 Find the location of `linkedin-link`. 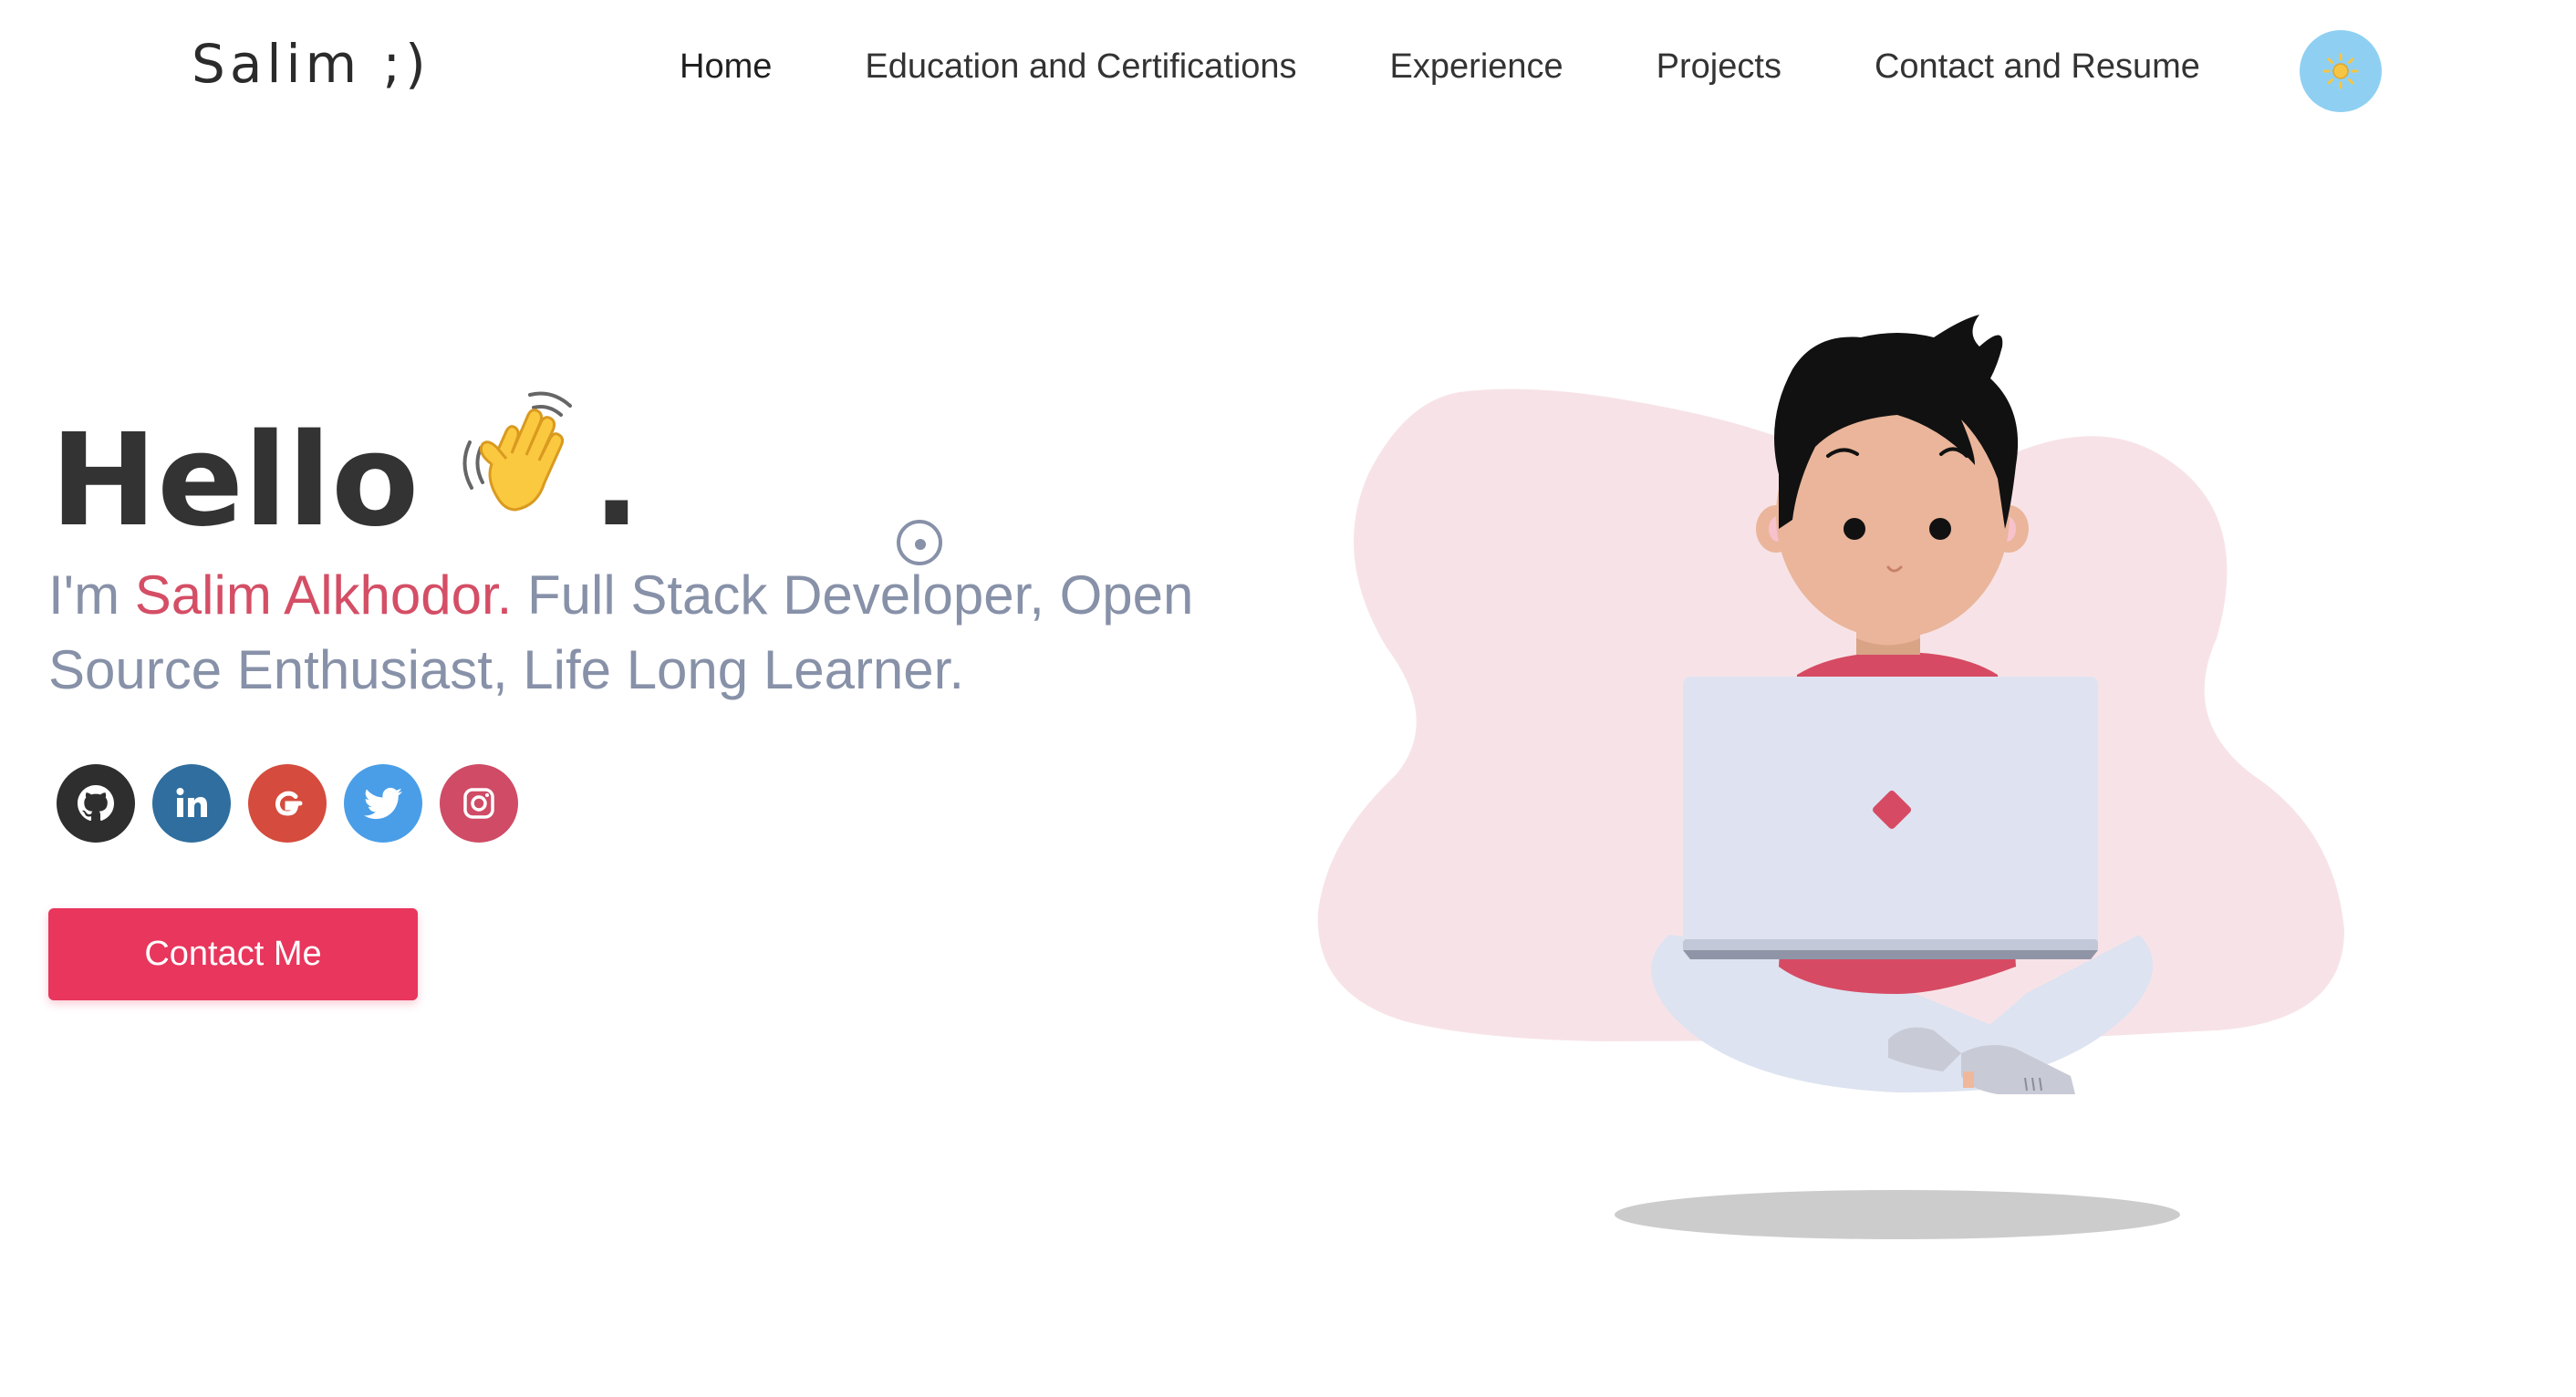

linkedin-link is located at coordinates (191, 804).